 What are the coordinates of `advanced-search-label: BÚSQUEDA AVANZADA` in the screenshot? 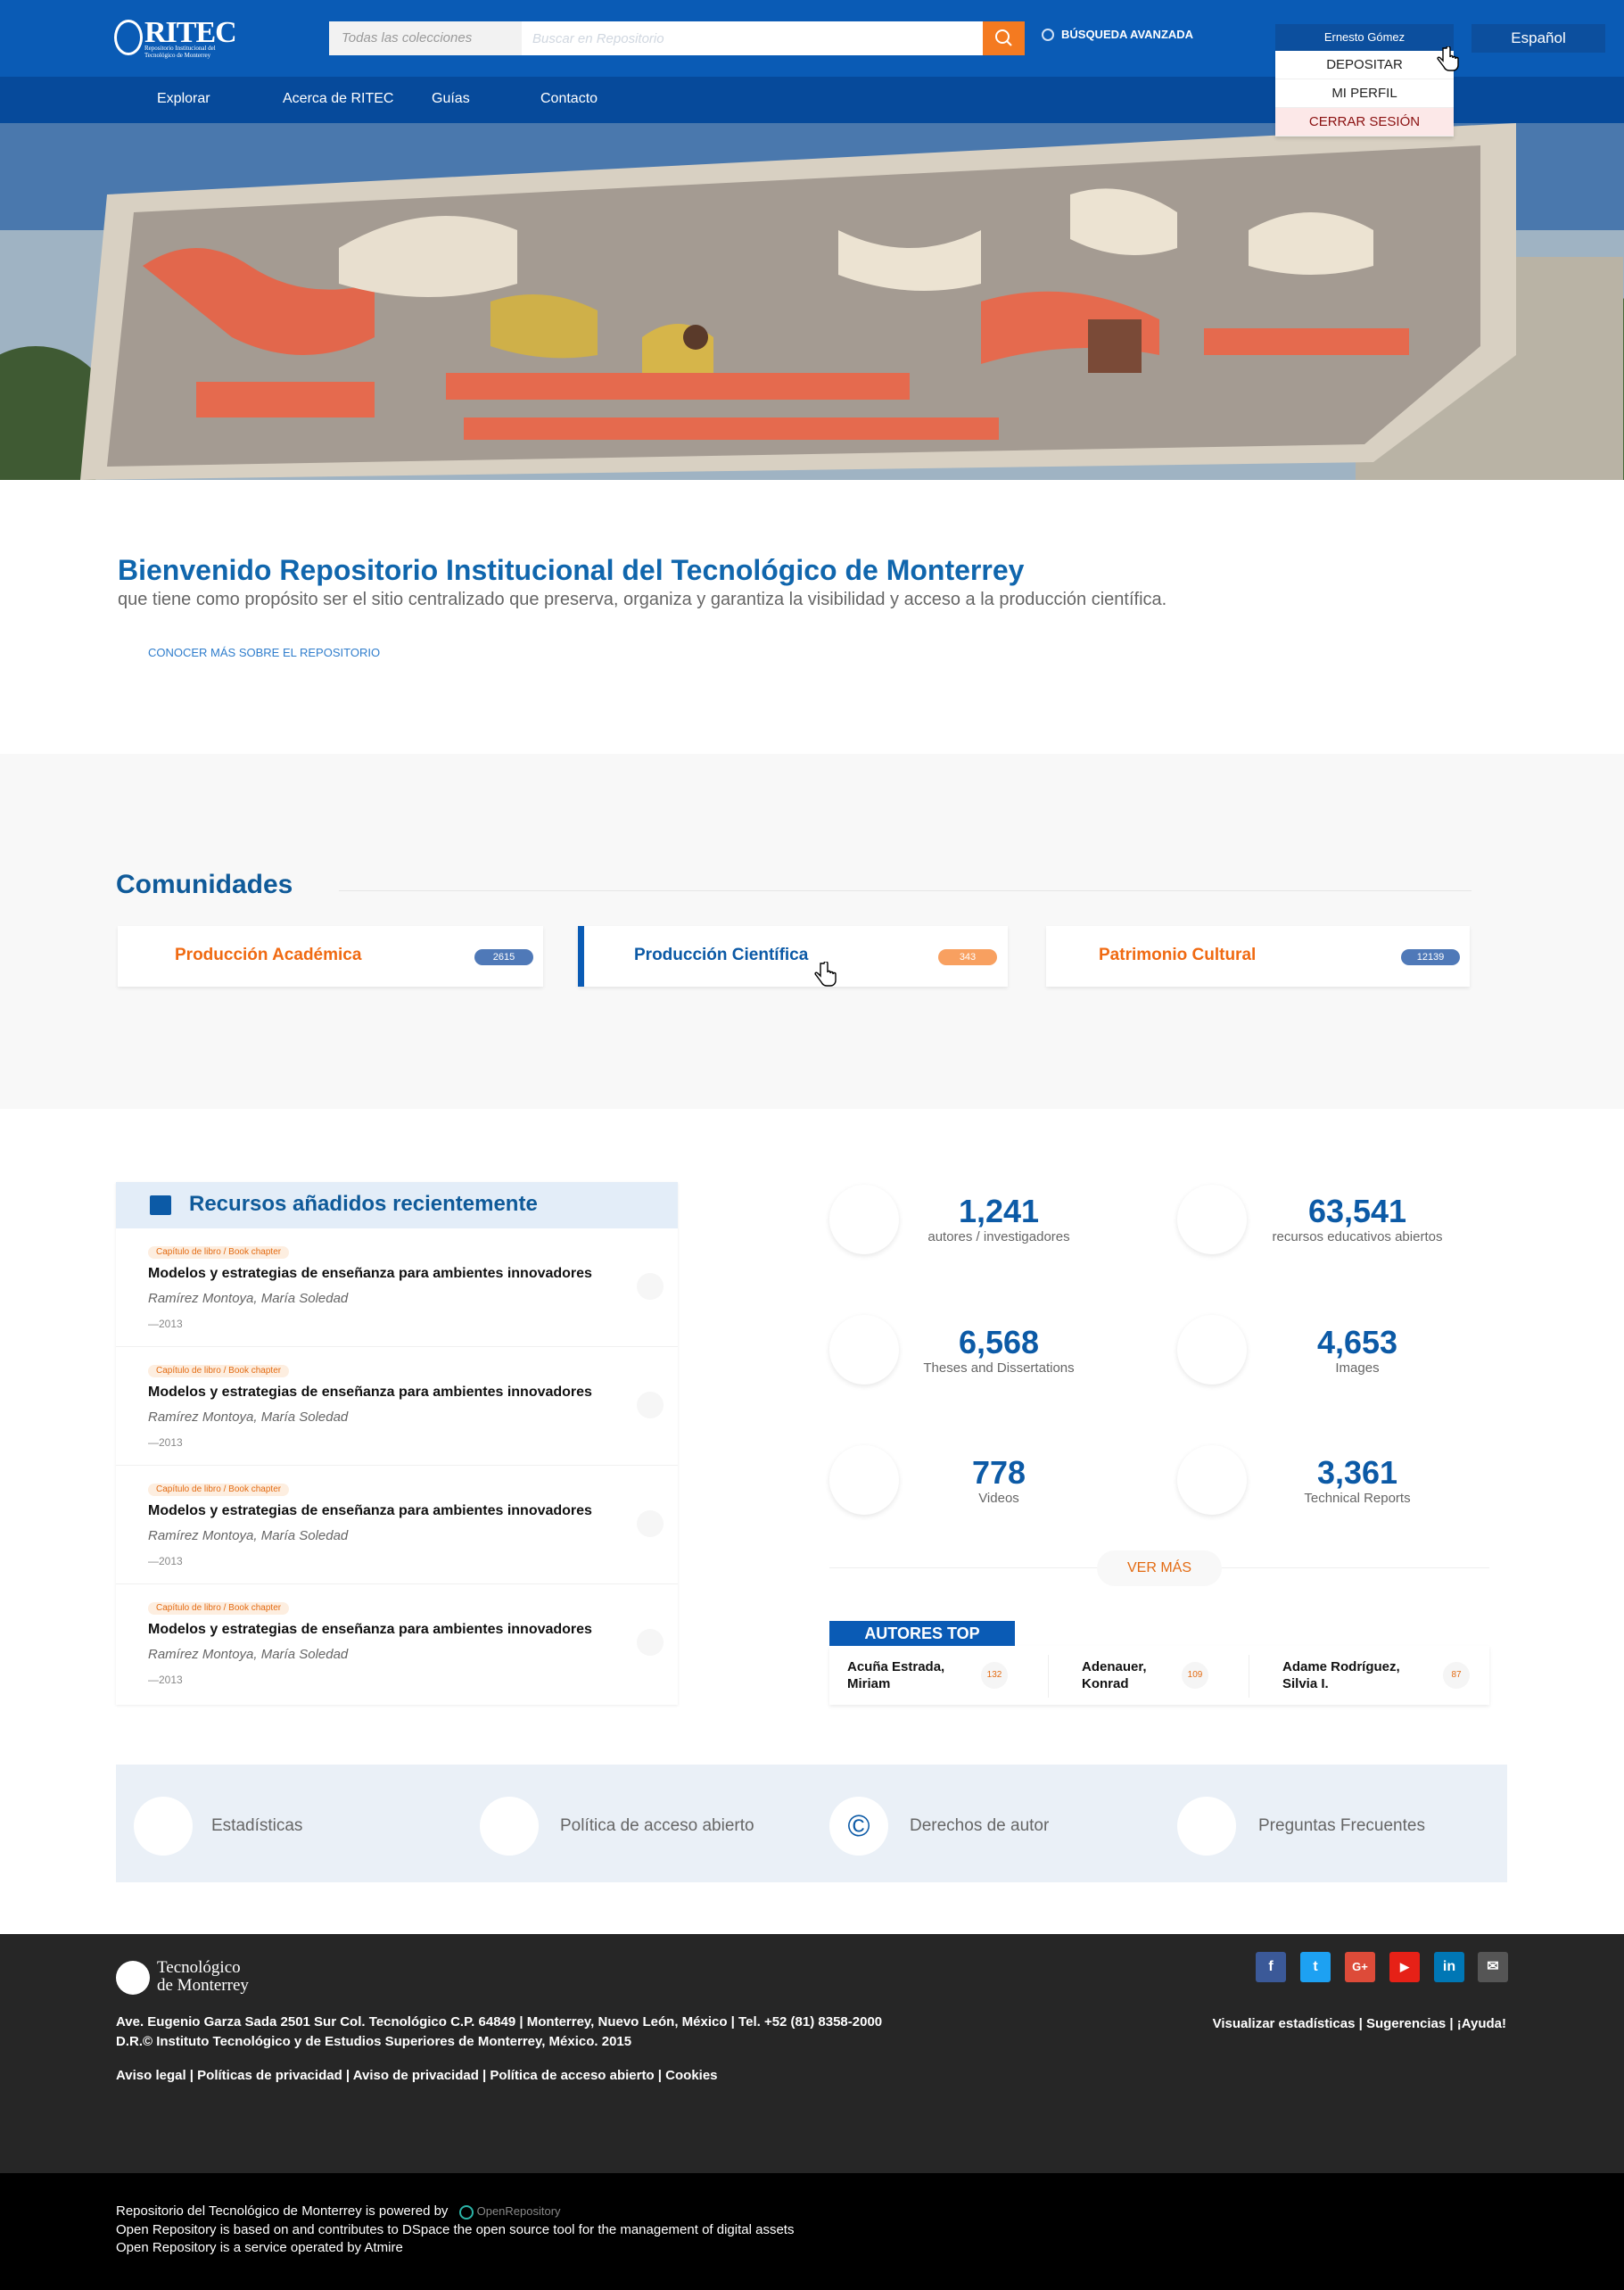 It's located at (1127, 34).